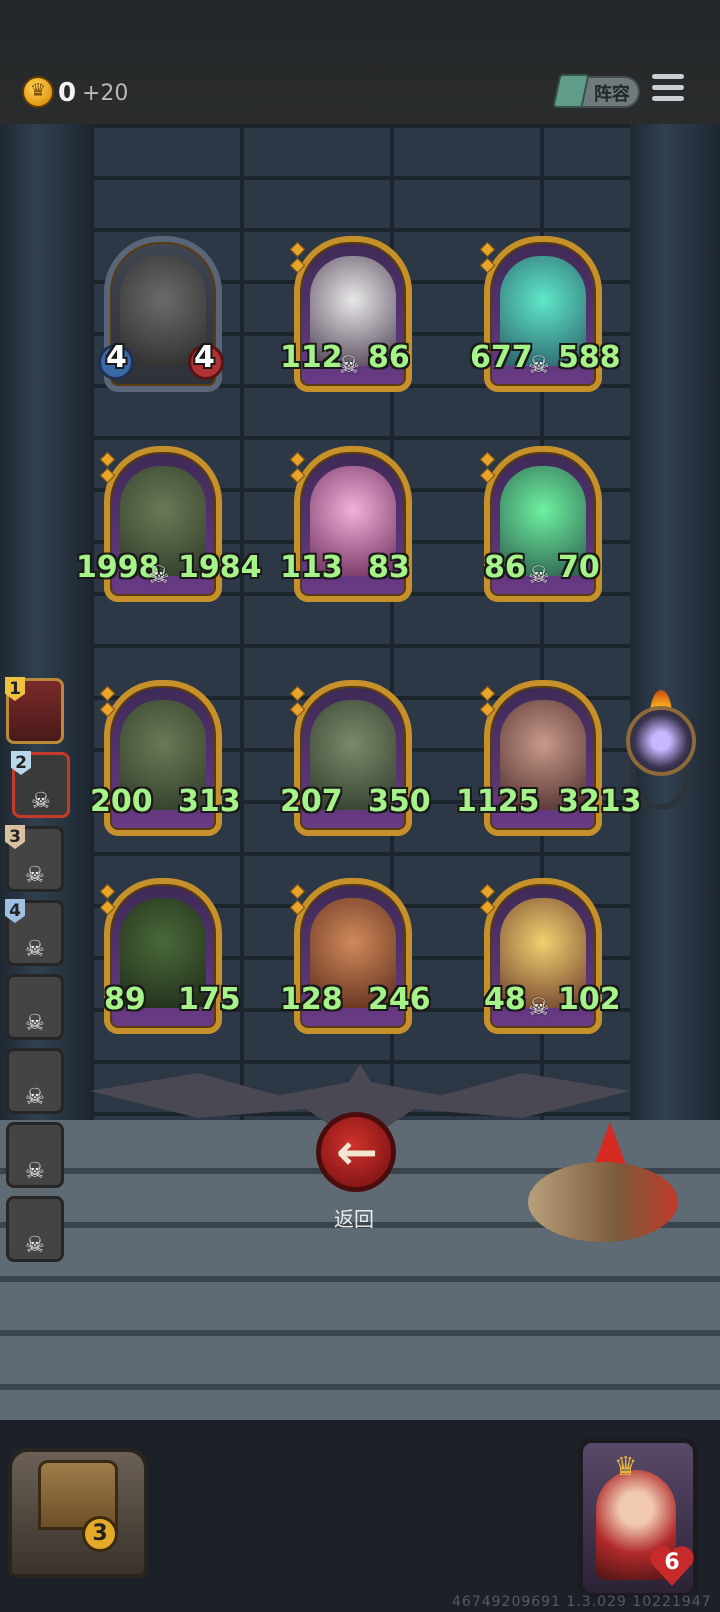  What do you see at coordinates (354, 1219) in the screenshot?
I see `back-button-label: 返回` at bounding box center [354, 1219].